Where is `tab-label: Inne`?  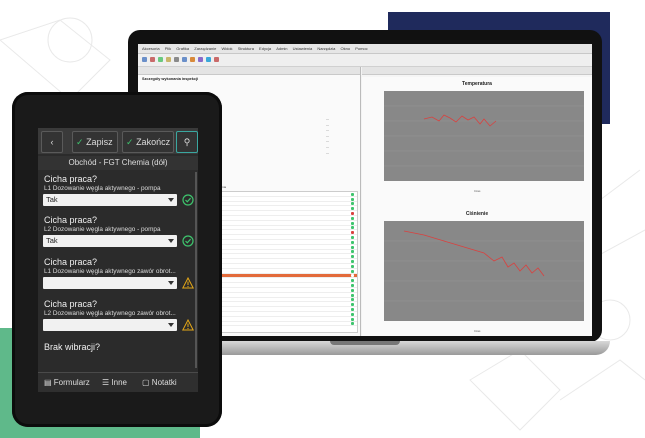
tab-label: Inne is located at coordinates (119, 382).